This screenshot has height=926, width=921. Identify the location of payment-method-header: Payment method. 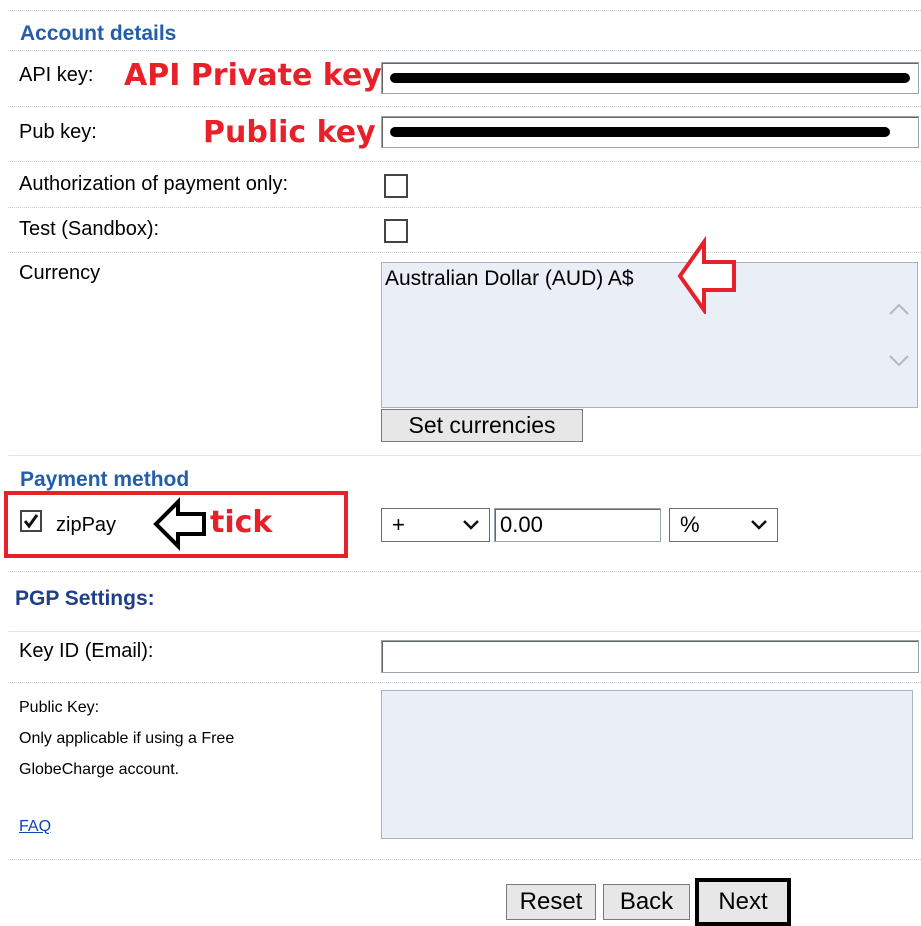
(464, 475).